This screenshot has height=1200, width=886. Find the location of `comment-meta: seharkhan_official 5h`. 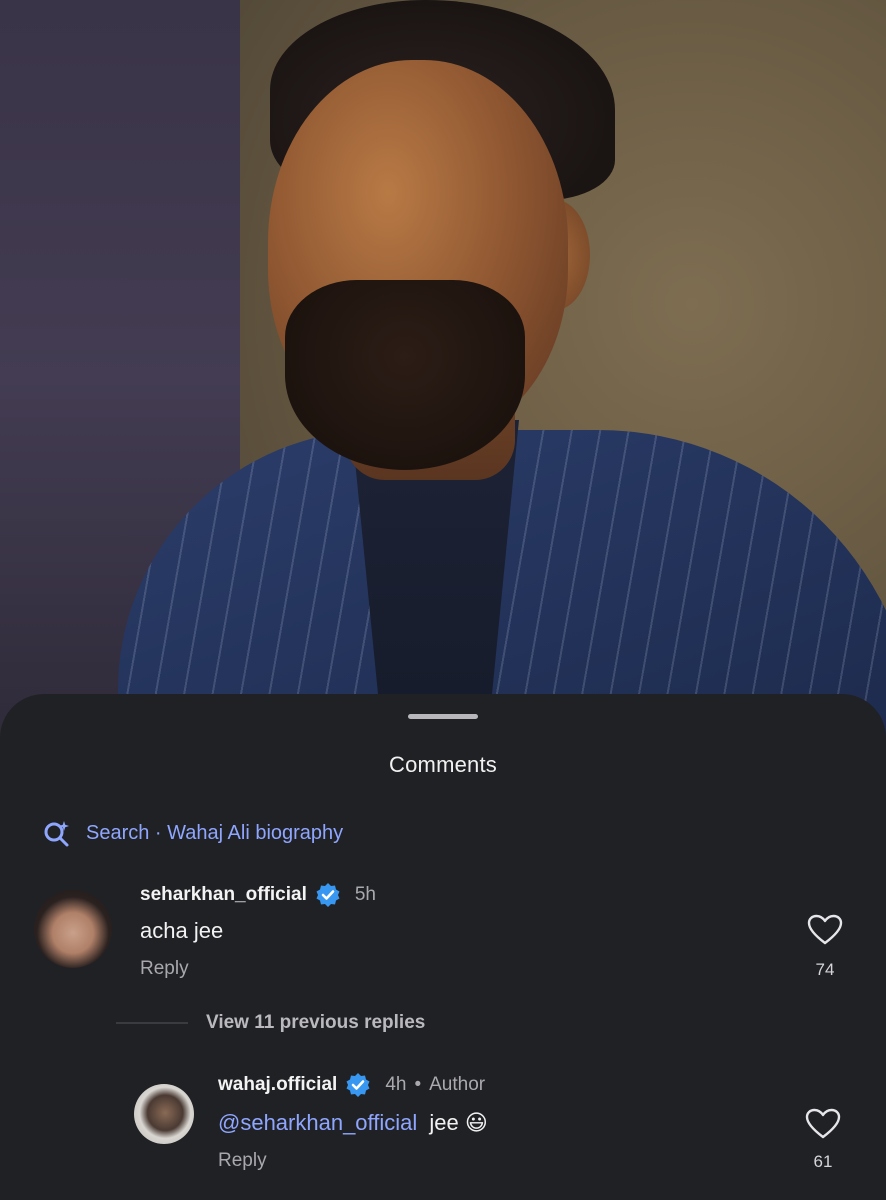

comment-meta: seharkhan_official 5h is located at coordinates (258, 895).